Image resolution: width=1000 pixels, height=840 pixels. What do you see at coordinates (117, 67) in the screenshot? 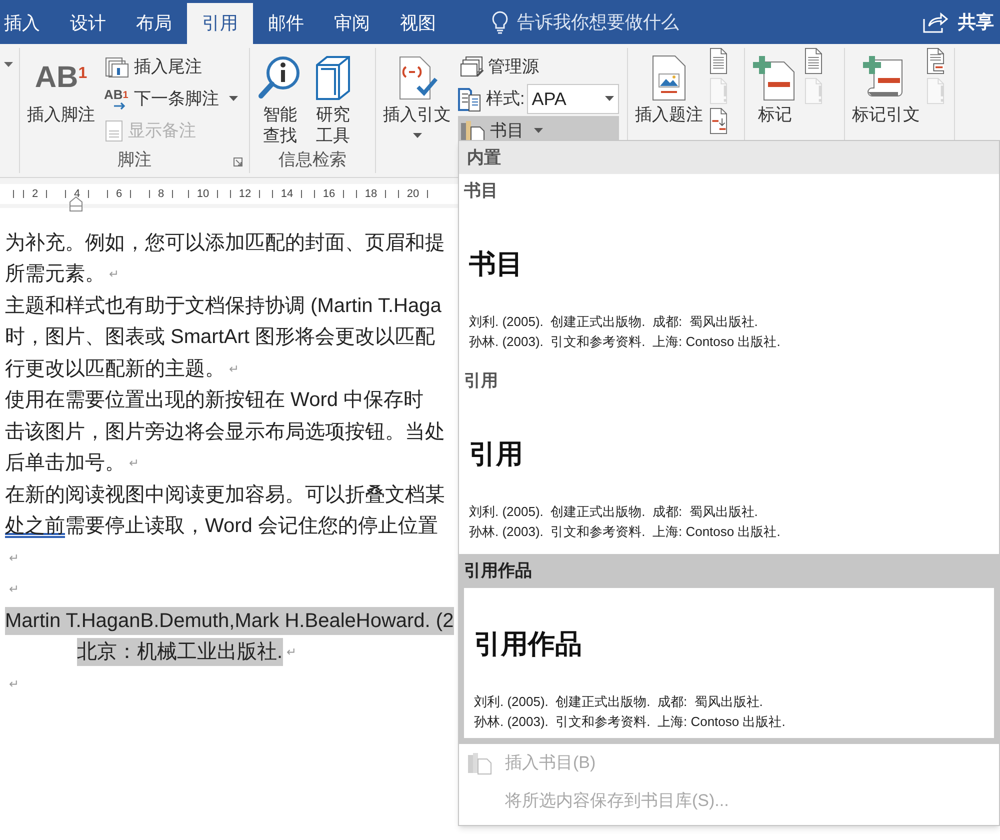
I see `endnote-icon` at bounding box center [117, 67].